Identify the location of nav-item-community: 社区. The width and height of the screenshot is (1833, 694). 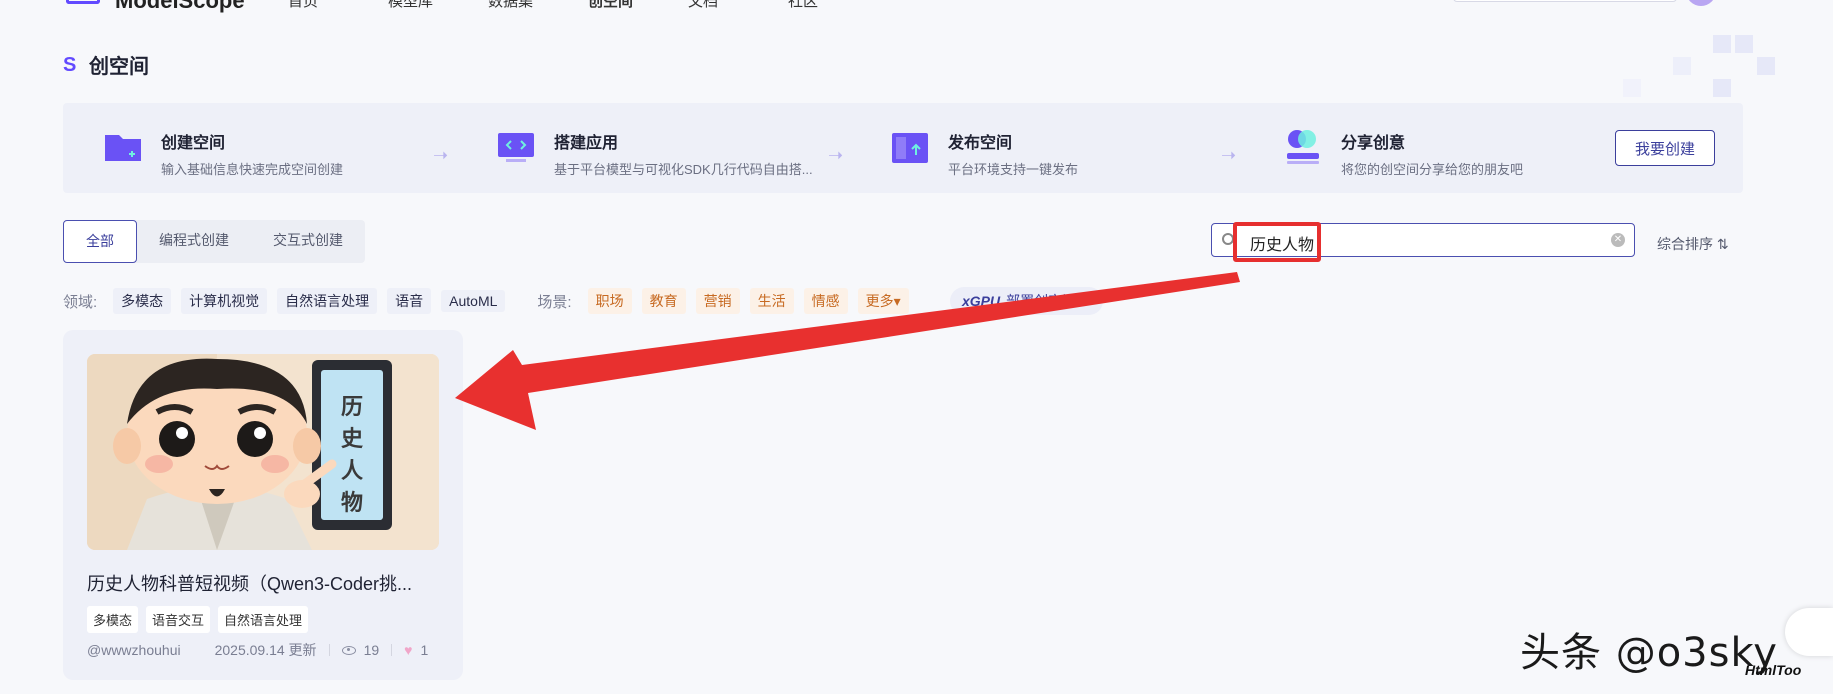
(838, 5).